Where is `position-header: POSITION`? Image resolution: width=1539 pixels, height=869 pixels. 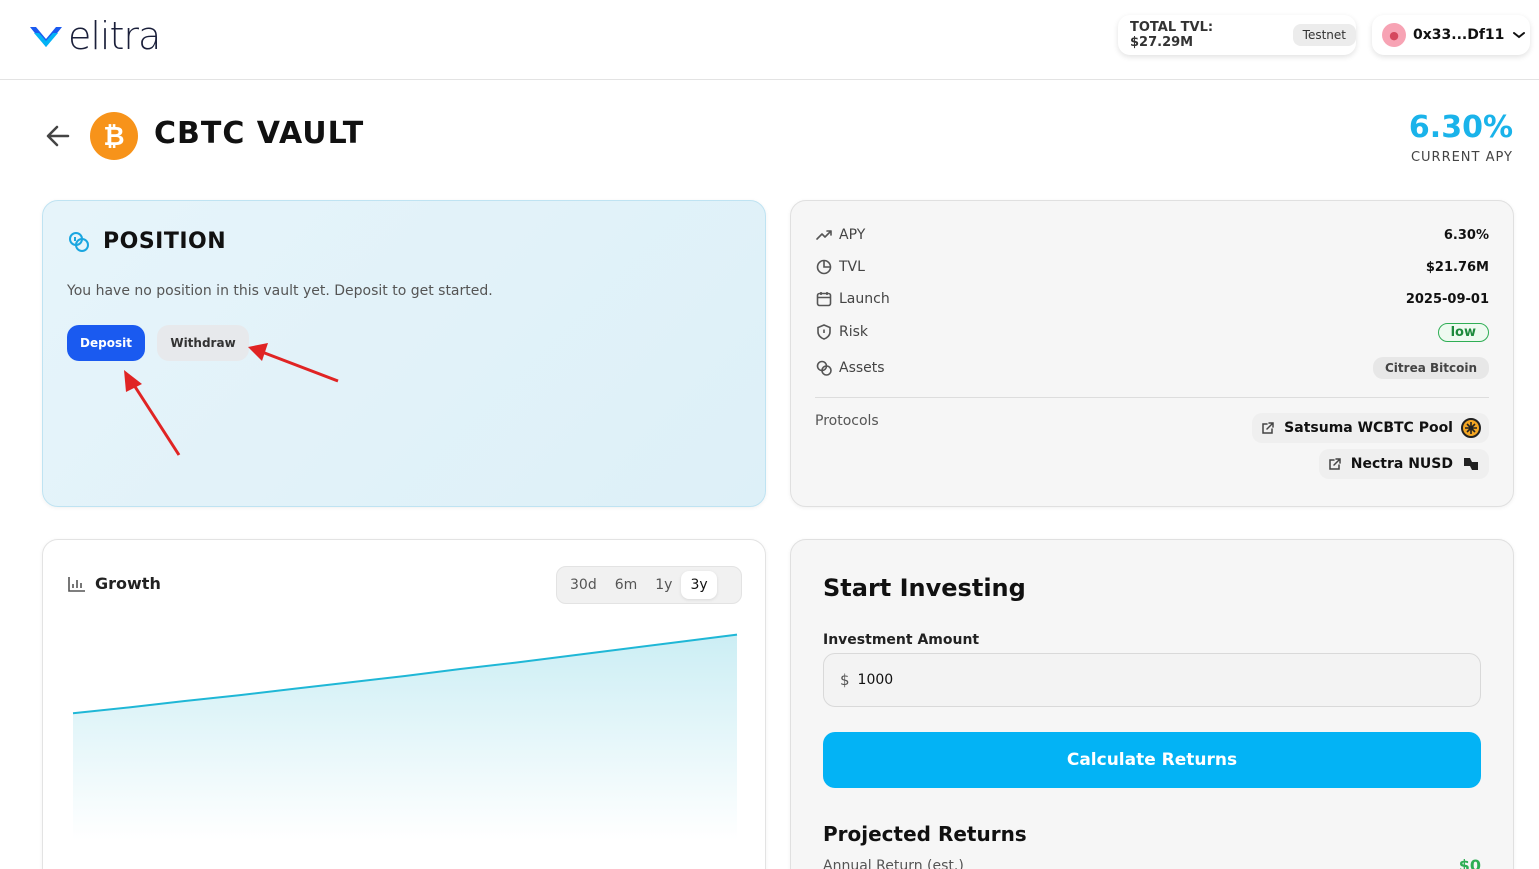 position-header: POSITION is located at coordinates (146, 241).